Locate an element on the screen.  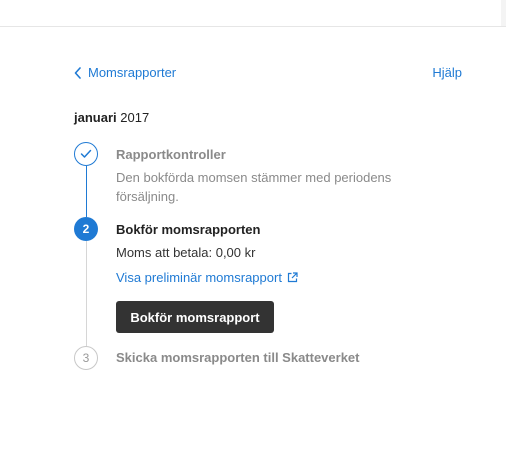
step-1-indicator is located at coordinates (86, 154).